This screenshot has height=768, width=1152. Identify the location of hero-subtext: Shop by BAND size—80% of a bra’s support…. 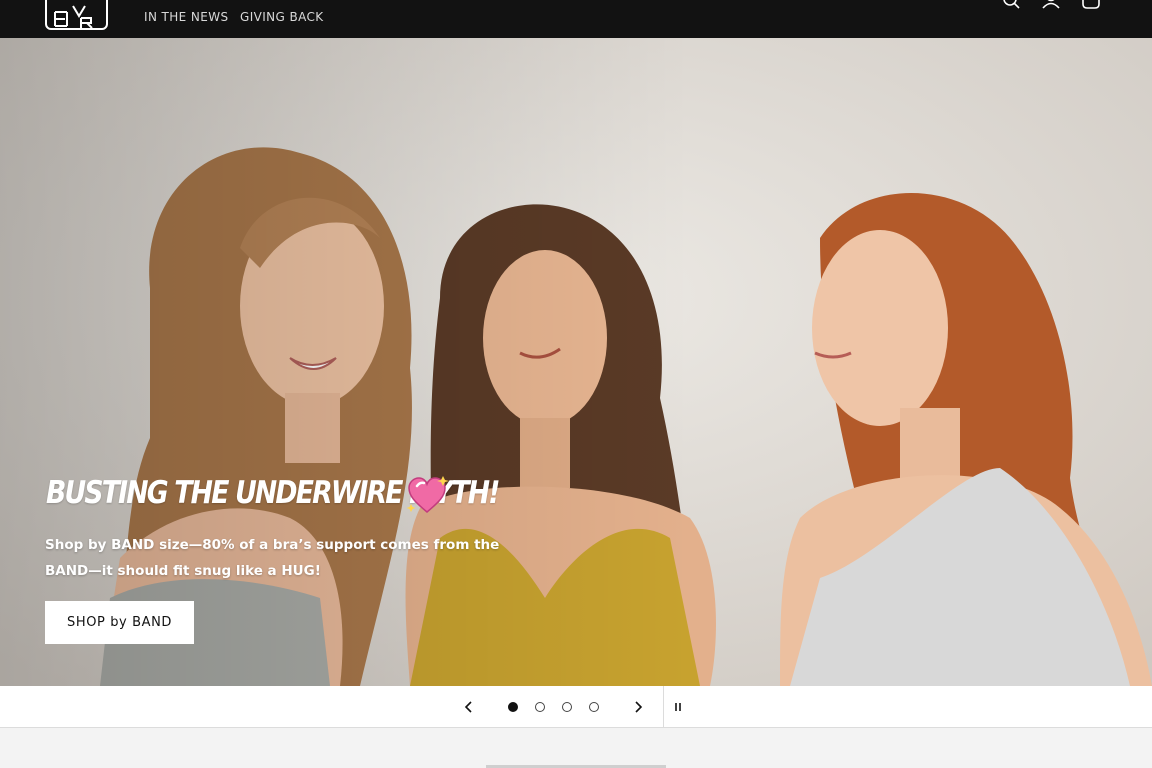
(272, 558).